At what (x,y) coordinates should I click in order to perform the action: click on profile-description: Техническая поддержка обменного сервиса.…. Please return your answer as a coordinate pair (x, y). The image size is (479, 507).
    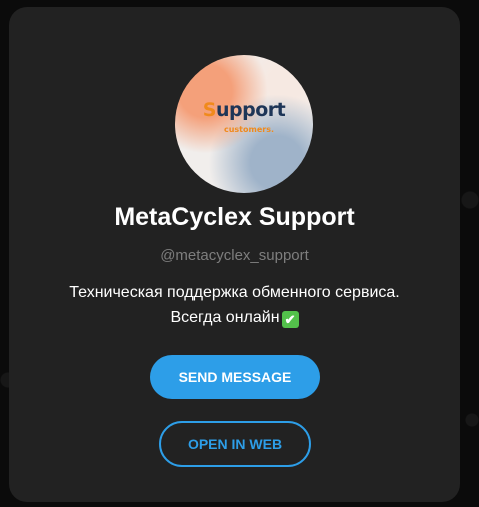
    Looking at the image, I should click on (234, 305).